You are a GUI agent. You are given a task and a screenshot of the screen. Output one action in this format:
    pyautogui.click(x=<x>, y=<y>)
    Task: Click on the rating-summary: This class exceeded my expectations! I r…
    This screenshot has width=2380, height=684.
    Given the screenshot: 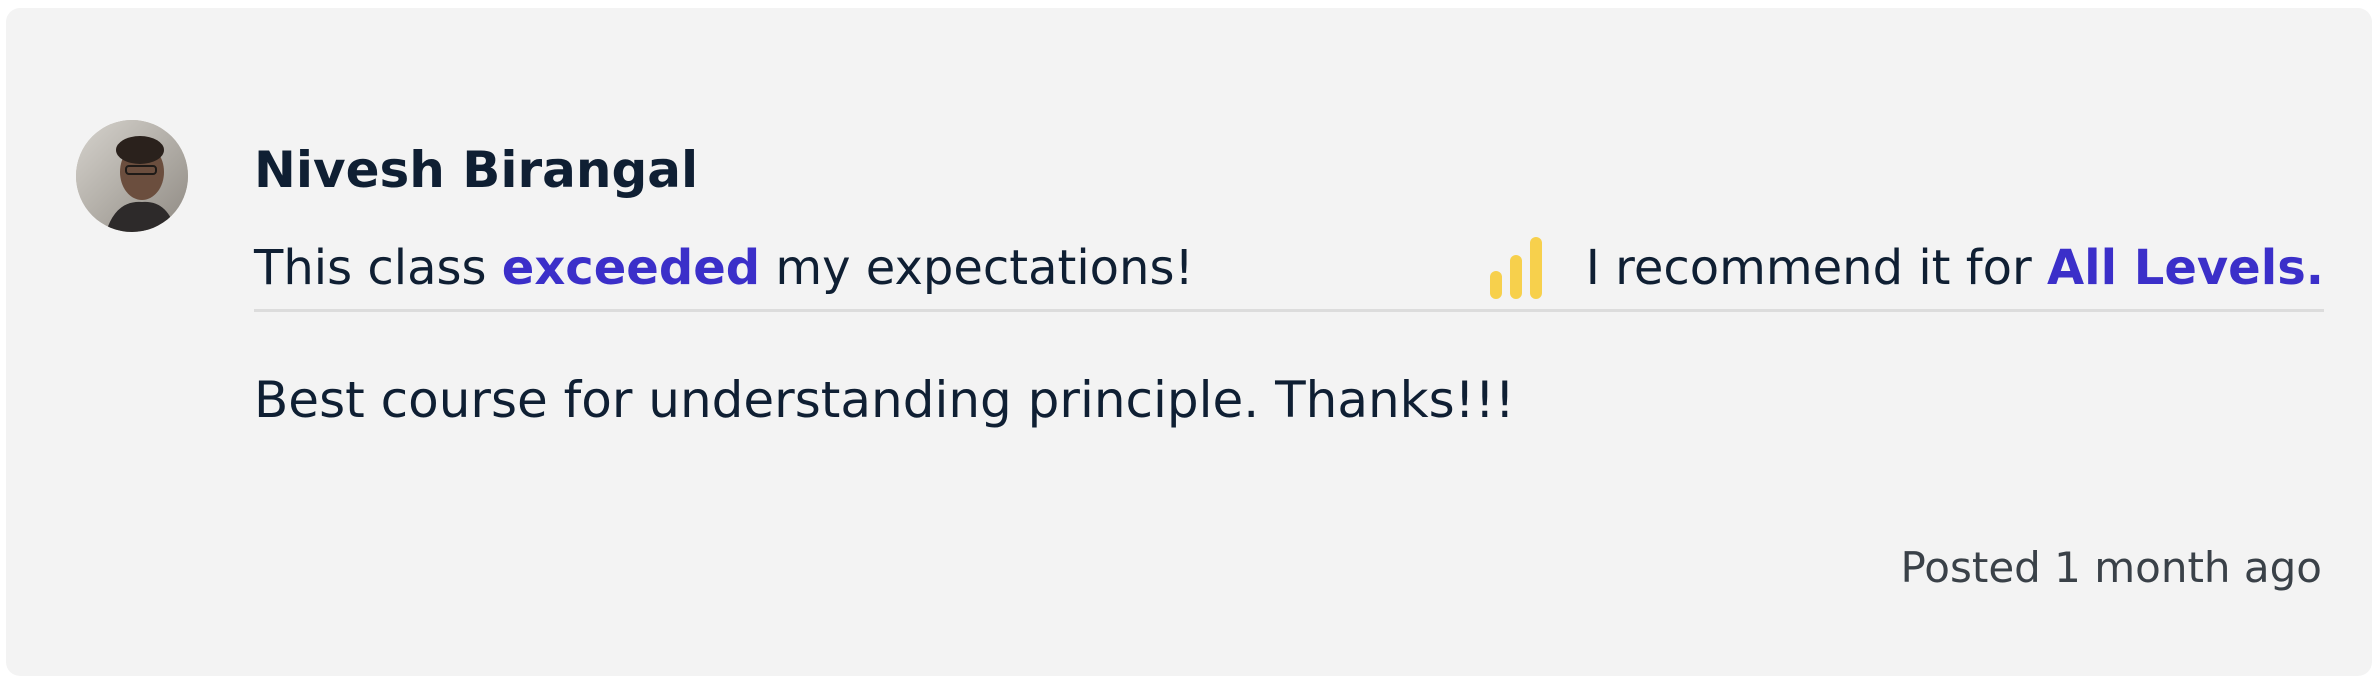 What is the action you would take?
    pyautogui.click(x=1289, y=274)
    